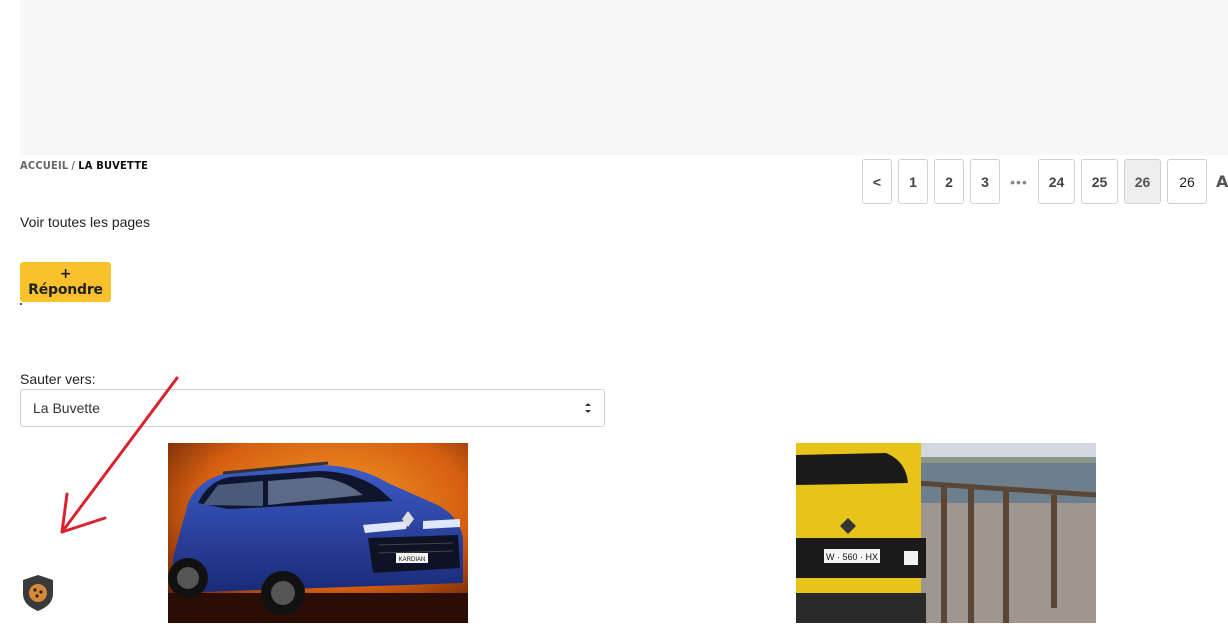 The image size is (1228, 631). What do you see at coordinates (66, 408) in the screenshot?
I see `jump-to-selected-value: La Buvette` at bounding box center [66, 408].